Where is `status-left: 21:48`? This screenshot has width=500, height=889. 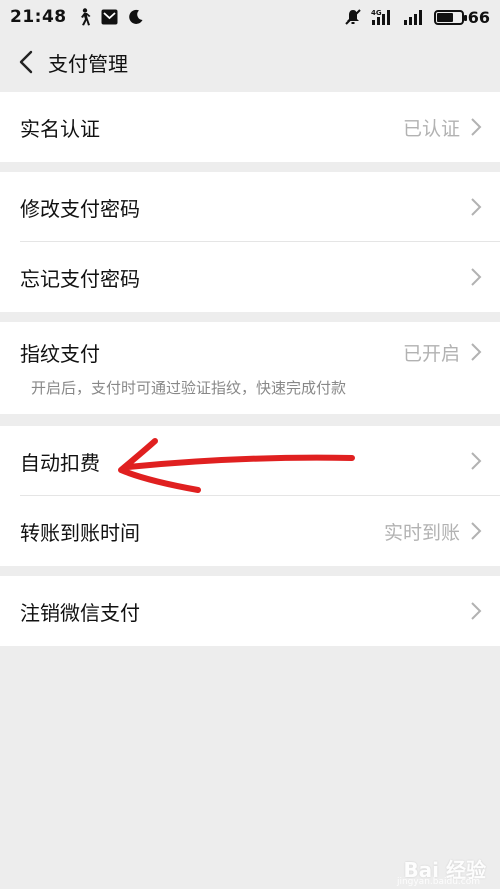 status-left: 21:48 is located at coordinates (77, 17).